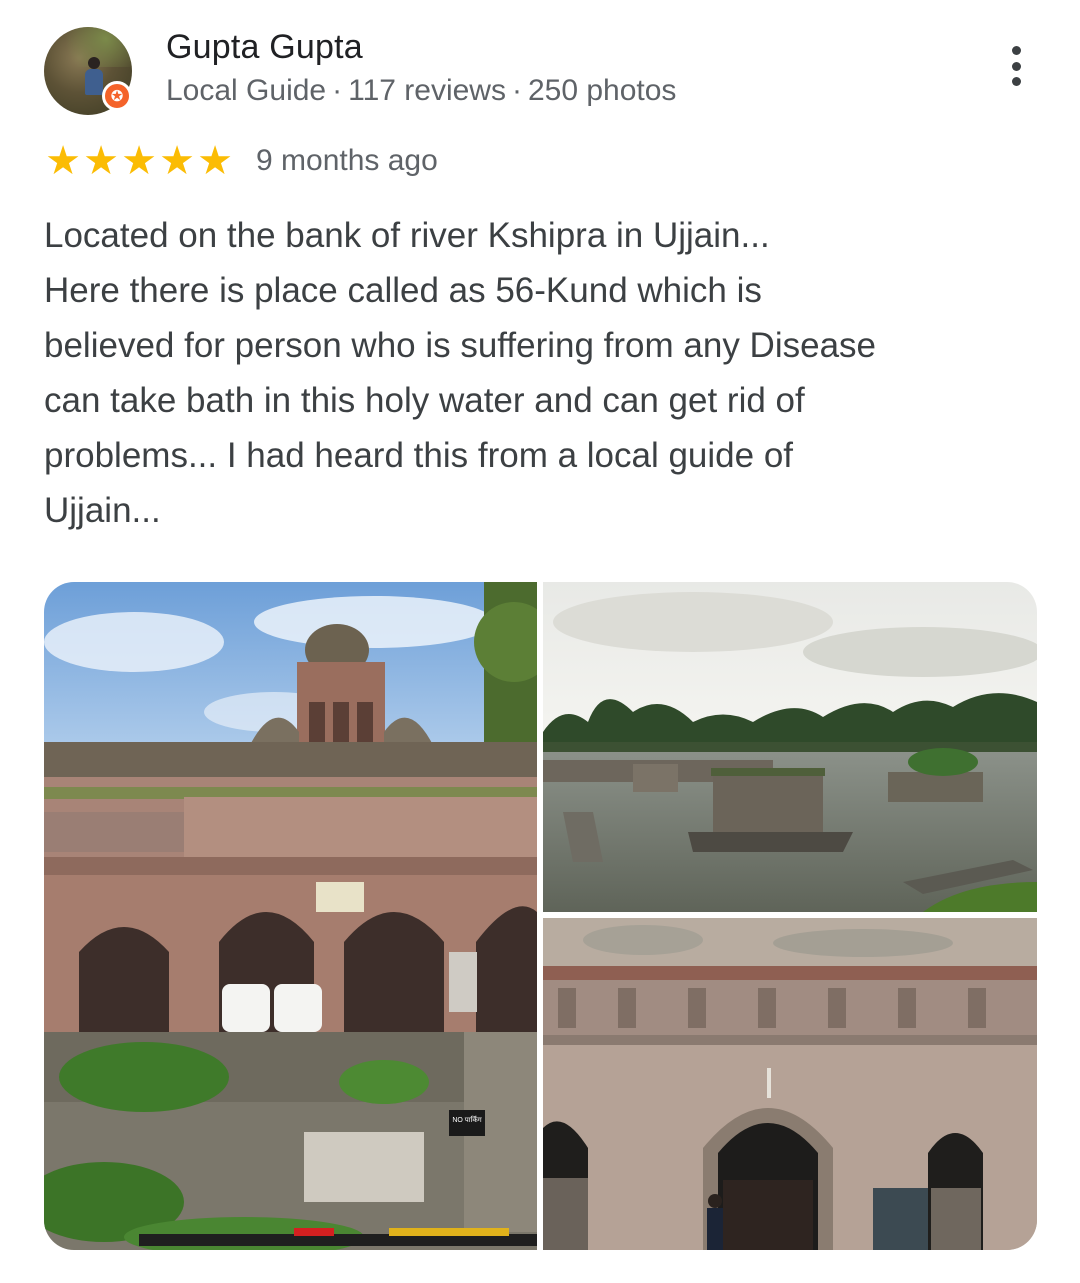 Image resolution: width=1080 pixels, height=1283 pixels. What do you see at coordinates (427, 90) in the screenshot?
I see `review-count: 117 reviews` at bounding box center [427, 90].